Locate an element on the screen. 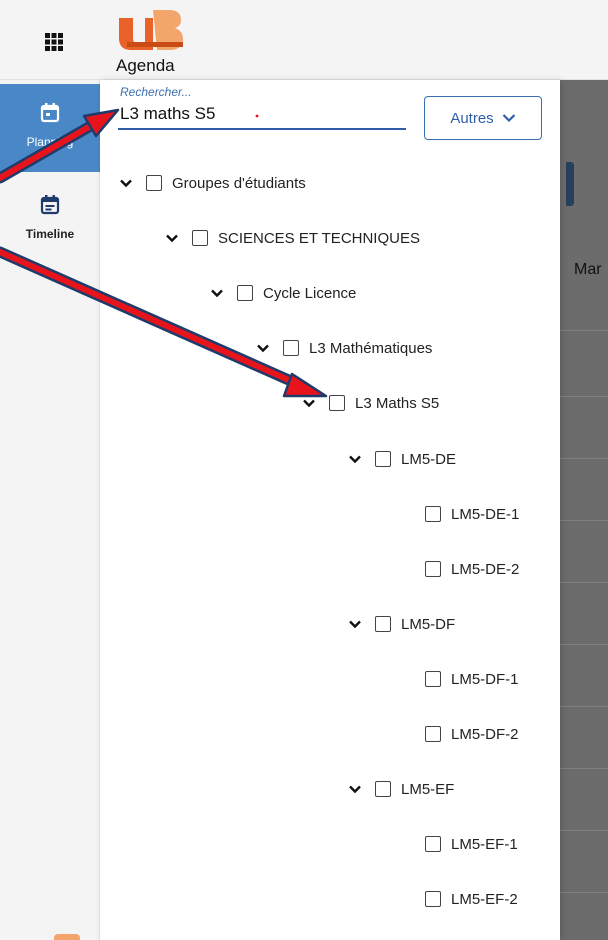  tree-node-label: LM5-DF-1 is located at coordinates (485, 679).